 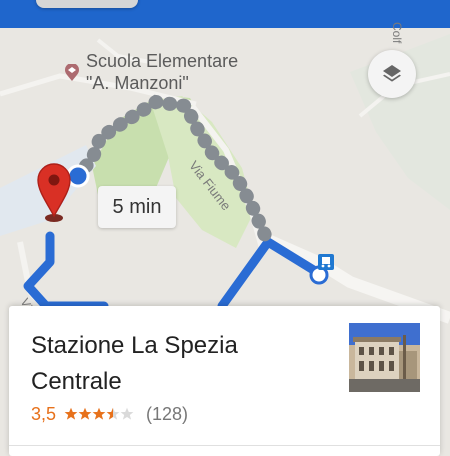 I want to click on half-star-icon, so click(x=113, y=413).